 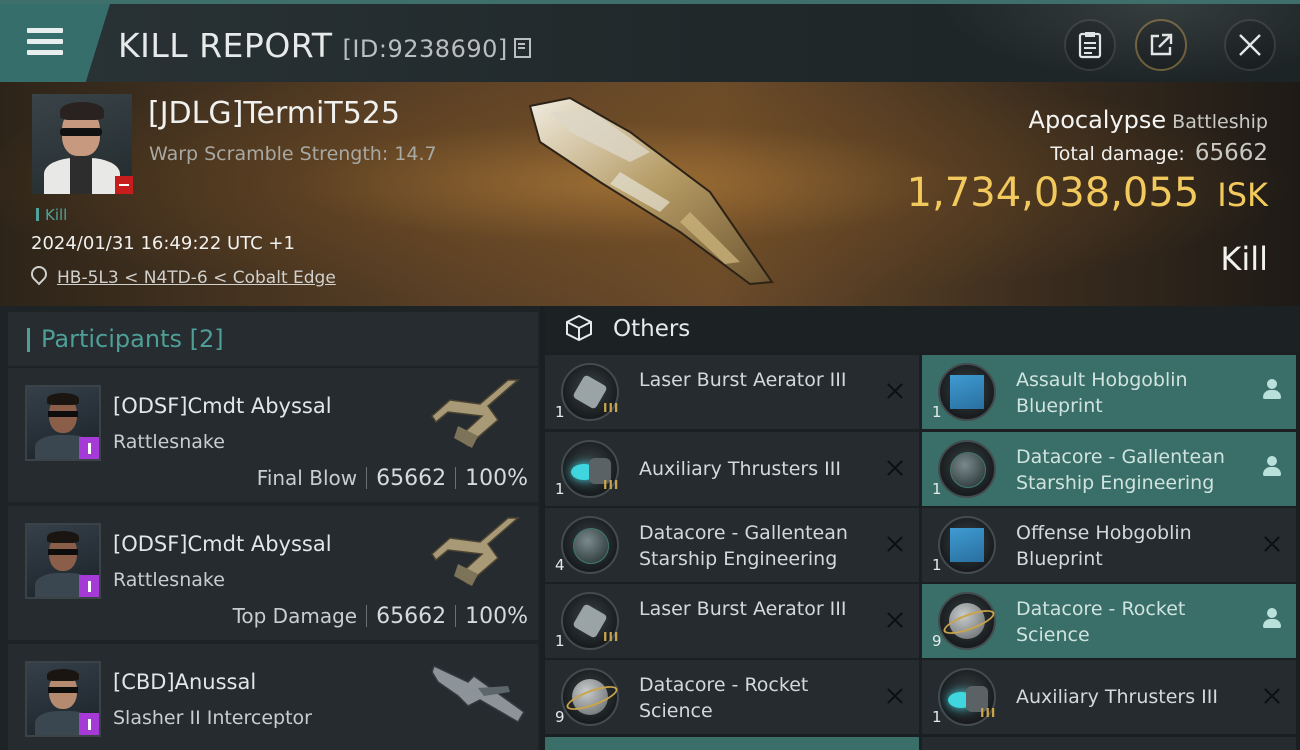 I want to click on copy-icon, so click(x=522, y=48).